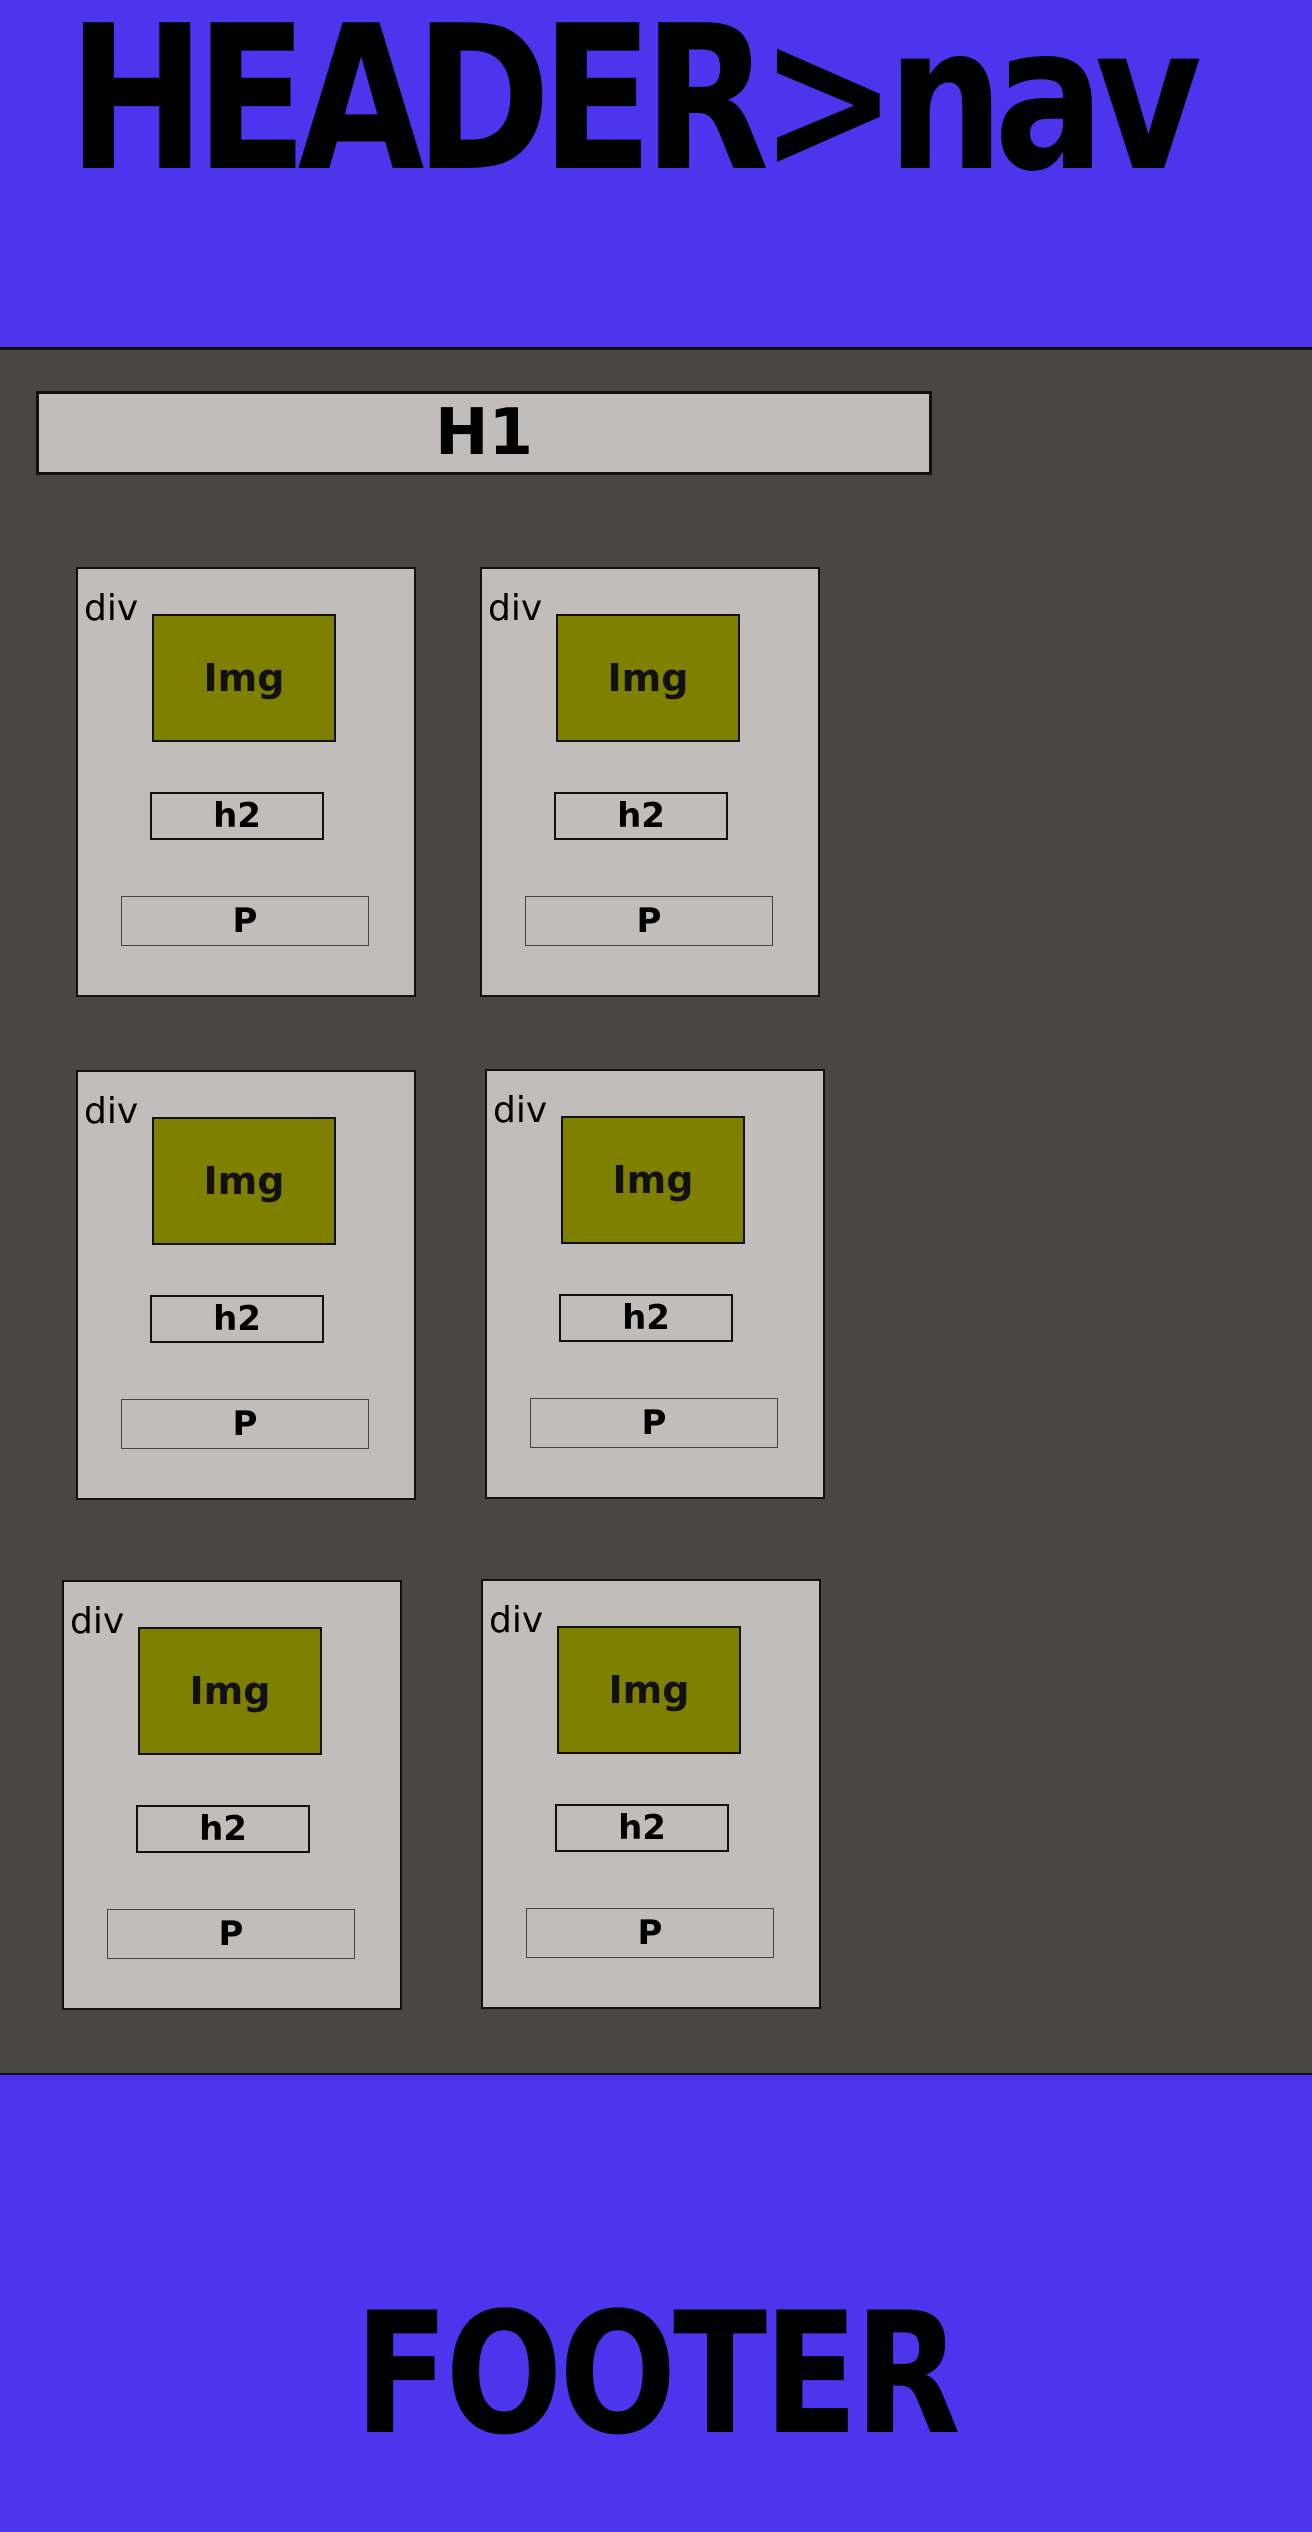 The height and width of the screenshot is (2532, 1312). What do you see at coordinates (484, 433) in the screenshot?
I see `h1-box: H1` at bounding box center [484, 433].